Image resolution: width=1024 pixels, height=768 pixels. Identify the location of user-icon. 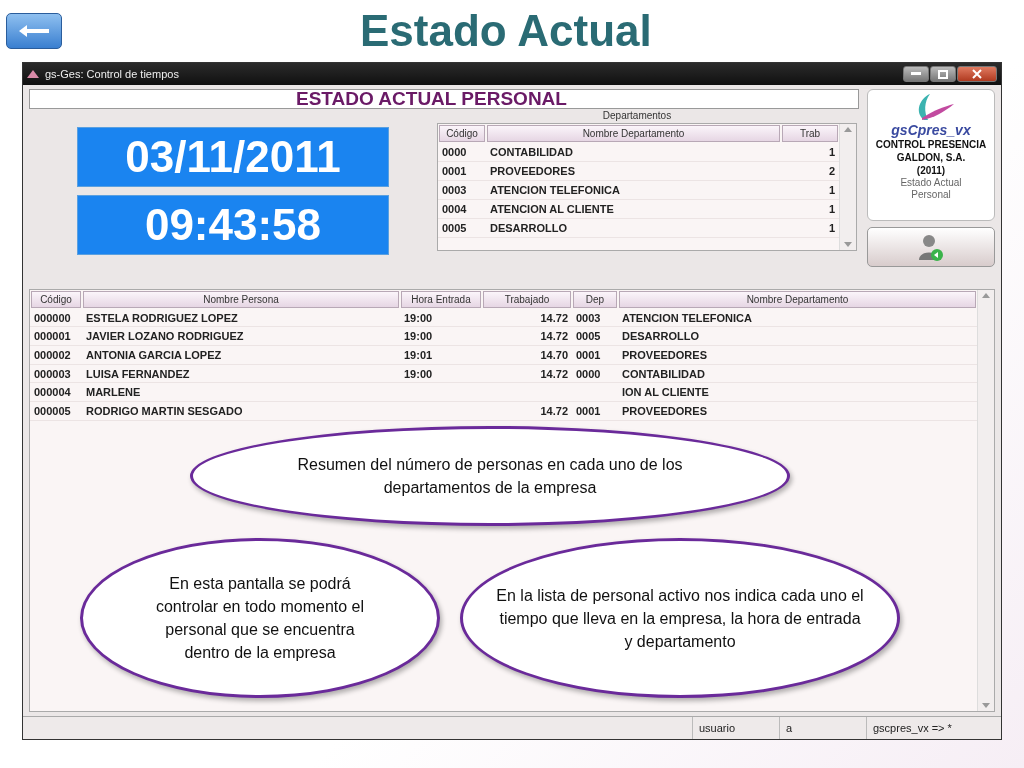
(931, 247).